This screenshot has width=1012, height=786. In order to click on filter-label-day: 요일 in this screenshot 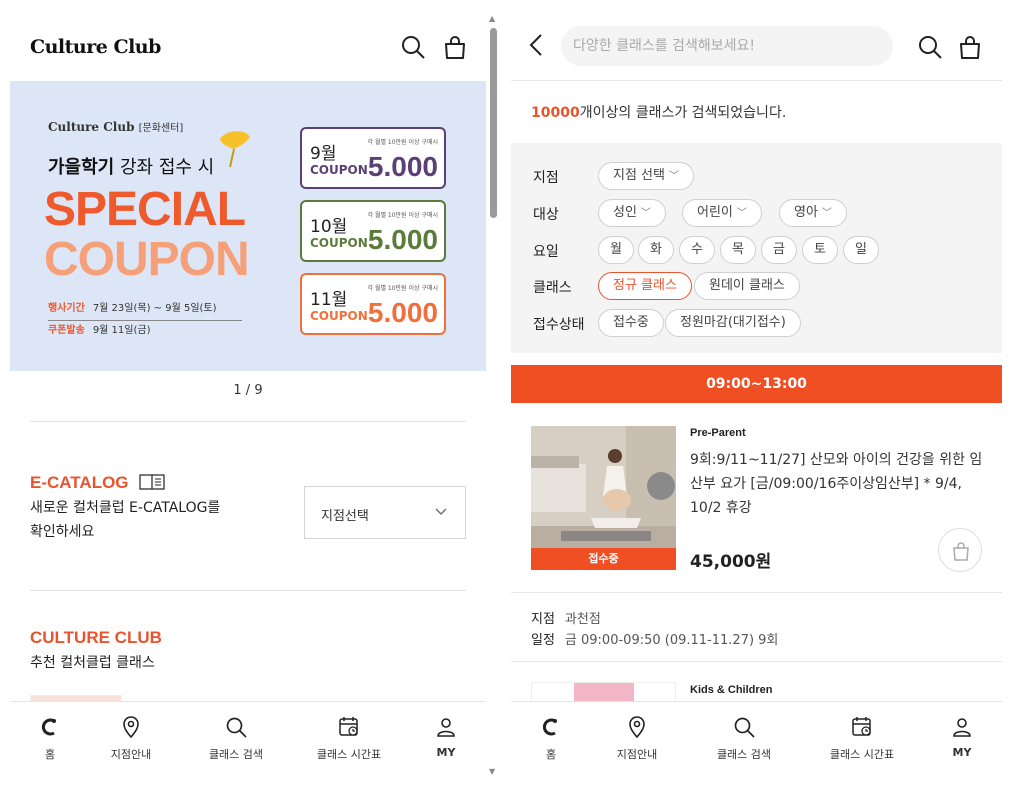, I will do `click(546, 252)`.